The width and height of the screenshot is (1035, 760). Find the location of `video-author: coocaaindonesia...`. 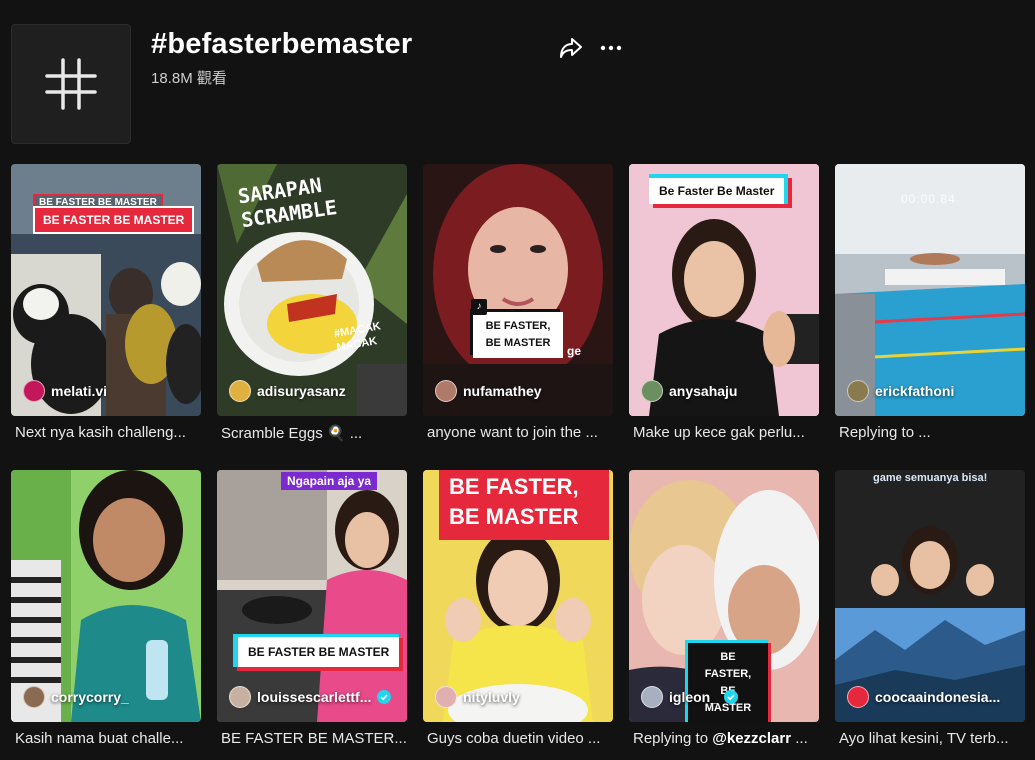

video-author: coocaaindonesia... is located at coordinates (923, 697).